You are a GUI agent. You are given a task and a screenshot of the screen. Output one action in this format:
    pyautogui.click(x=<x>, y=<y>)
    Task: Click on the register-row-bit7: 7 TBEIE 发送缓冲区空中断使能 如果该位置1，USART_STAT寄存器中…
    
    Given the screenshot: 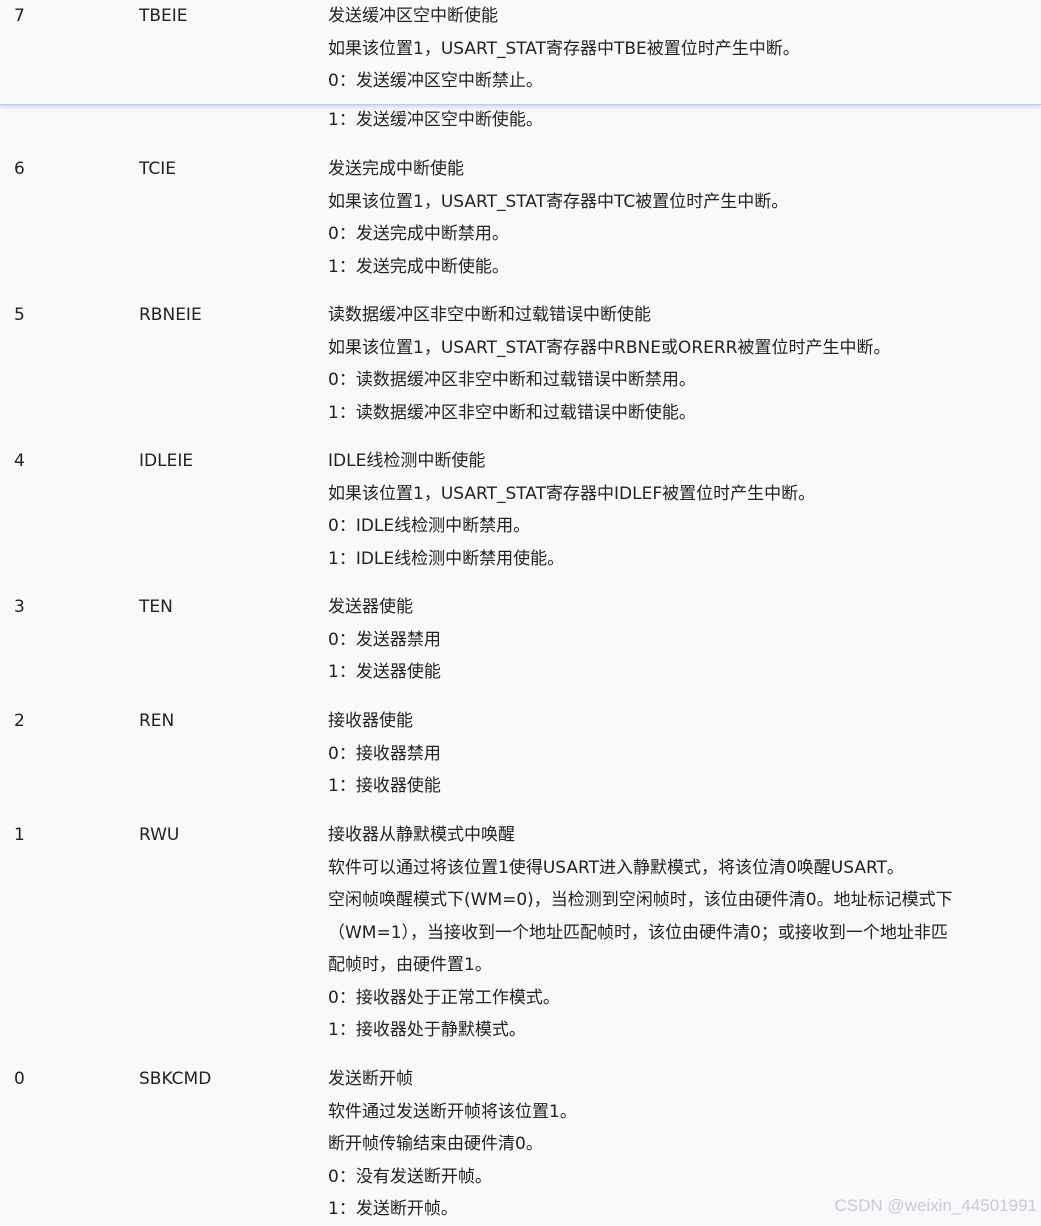 What is the action you would take?
    pyautogui.click(x=520, y=70)
    